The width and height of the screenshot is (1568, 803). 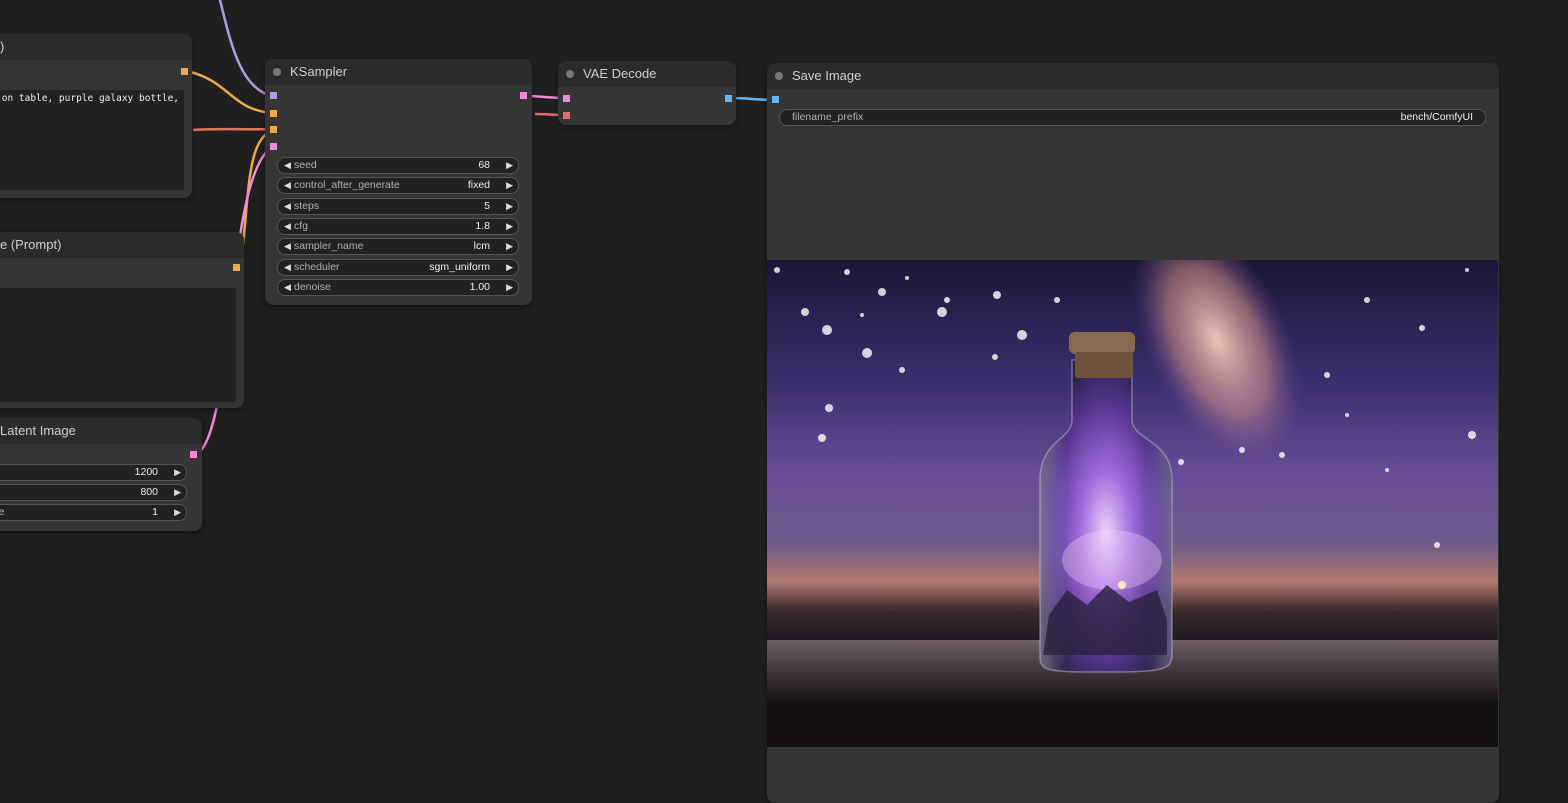 What do you see at coordinates (827, 75) in the screenshot?
I see `node-title: Save Image` at bounding box center [827, 75].